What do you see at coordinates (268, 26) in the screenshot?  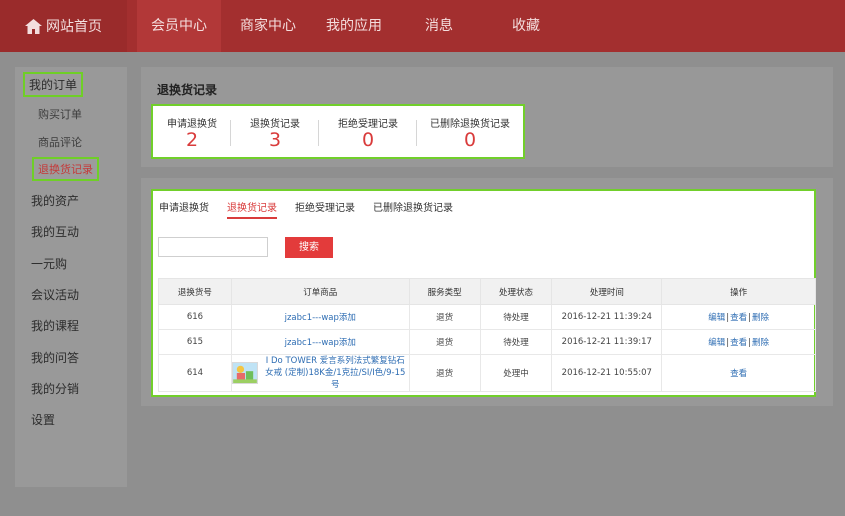 I see `nav-merchant-center: 商家中心` at bounding box center [268, 26].